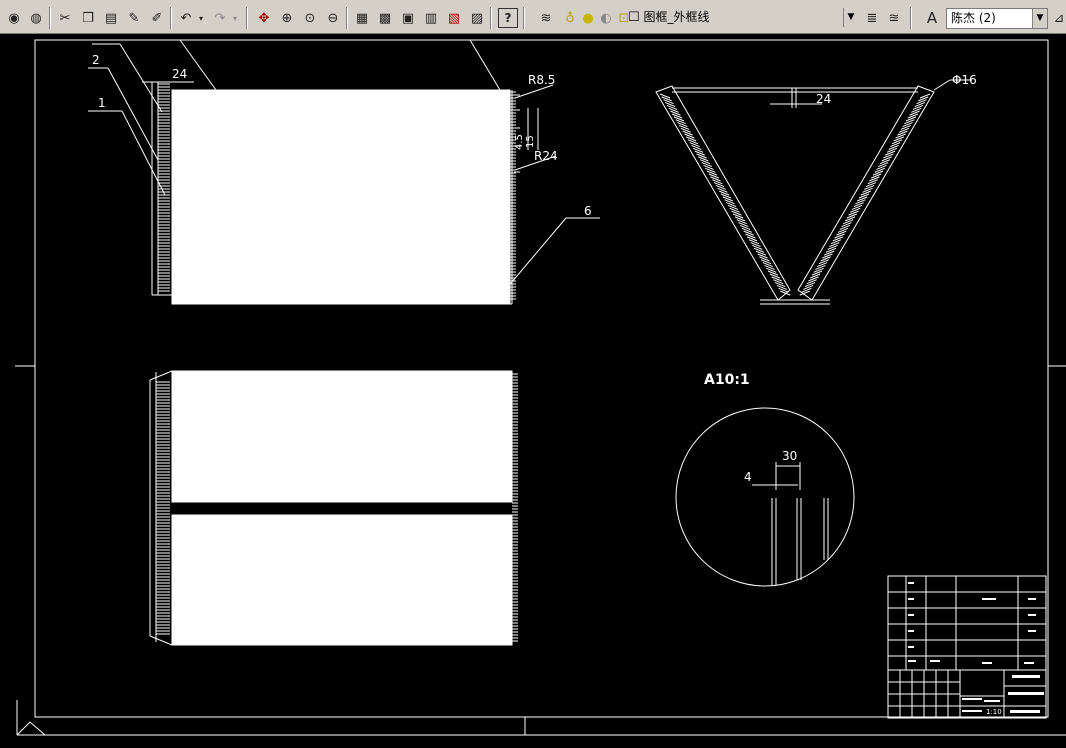  I want to click on globe-icon: ◍, so click(36, 18).